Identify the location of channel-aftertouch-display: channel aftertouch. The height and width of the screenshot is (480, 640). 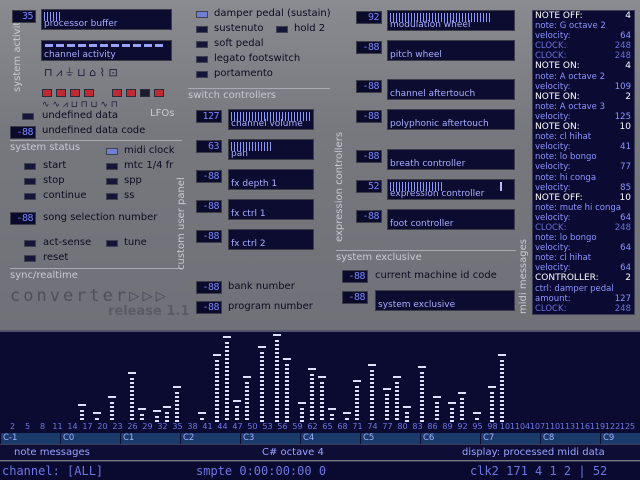
(451, 89).